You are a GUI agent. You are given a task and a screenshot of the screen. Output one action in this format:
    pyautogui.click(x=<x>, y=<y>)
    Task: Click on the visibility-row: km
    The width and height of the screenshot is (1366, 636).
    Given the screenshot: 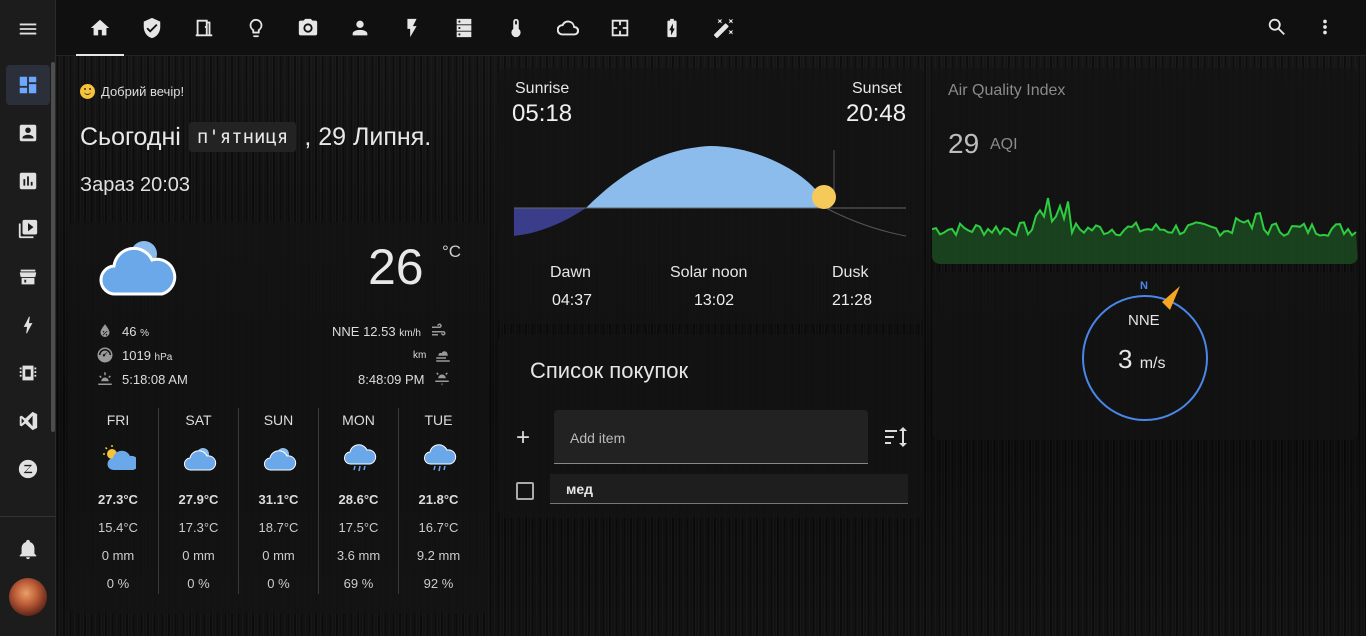 What is the action you would take?
    pyautogui.click(x=432, y=355)
    